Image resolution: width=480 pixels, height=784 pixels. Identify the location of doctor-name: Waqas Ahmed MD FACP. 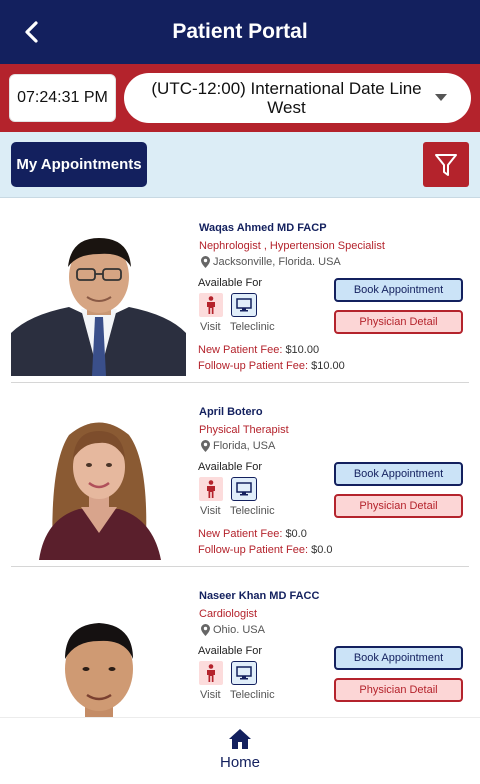
(263, 228).